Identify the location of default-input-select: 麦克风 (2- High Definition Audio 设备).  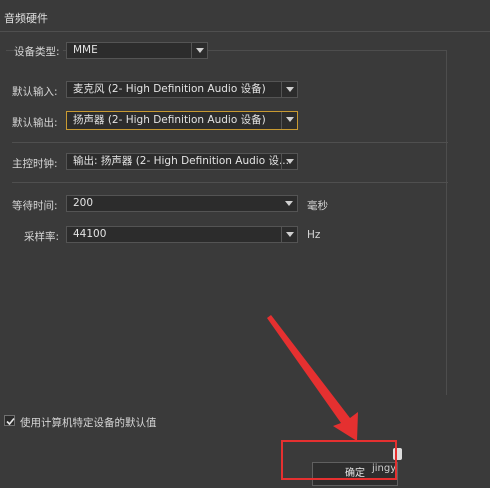
(182, 89).